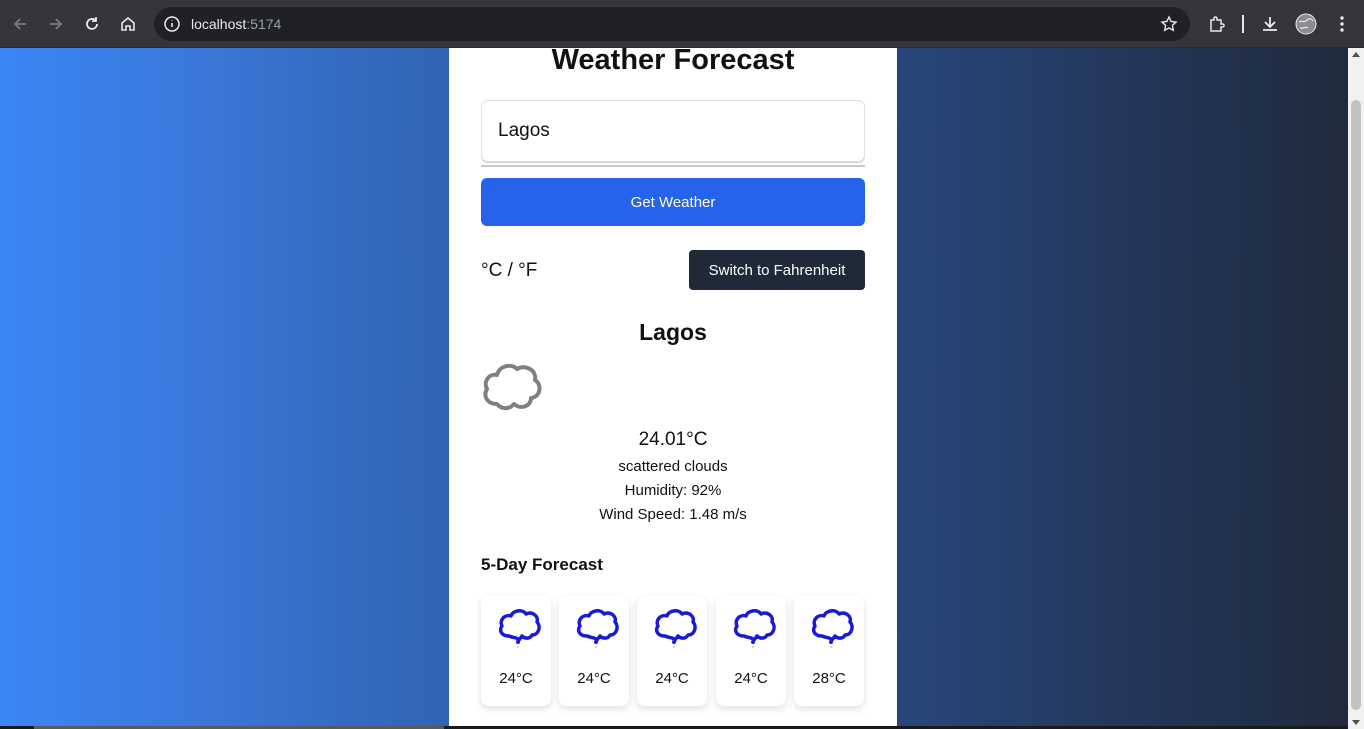  Describe the element at coordinates (172, 24) in the screenshot. I see `info-icon` at that location.